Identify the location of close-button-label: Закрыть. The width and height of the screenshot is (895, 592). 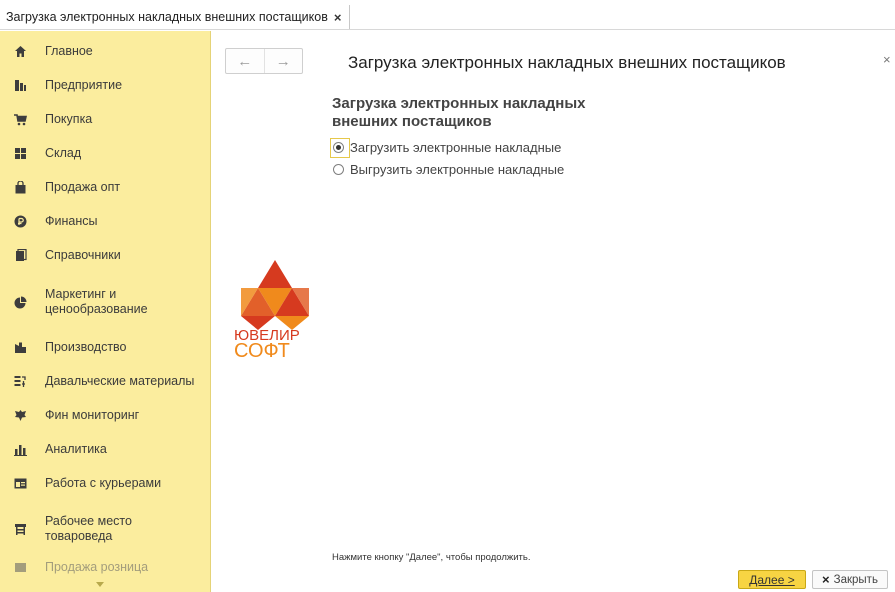
(855, 579).